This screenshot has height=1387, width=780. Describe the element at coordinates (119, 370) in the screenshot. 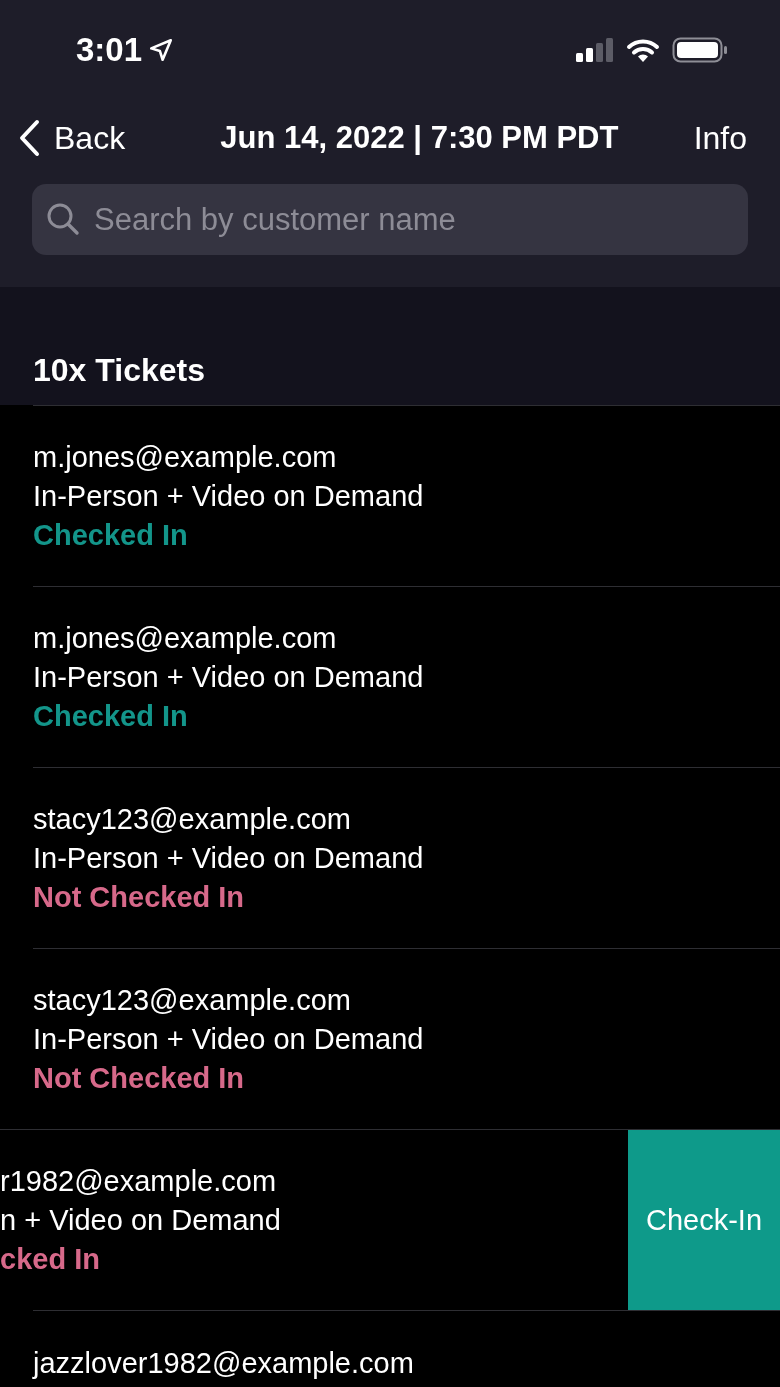

I see `section-title: 10x Tickets` at that location.